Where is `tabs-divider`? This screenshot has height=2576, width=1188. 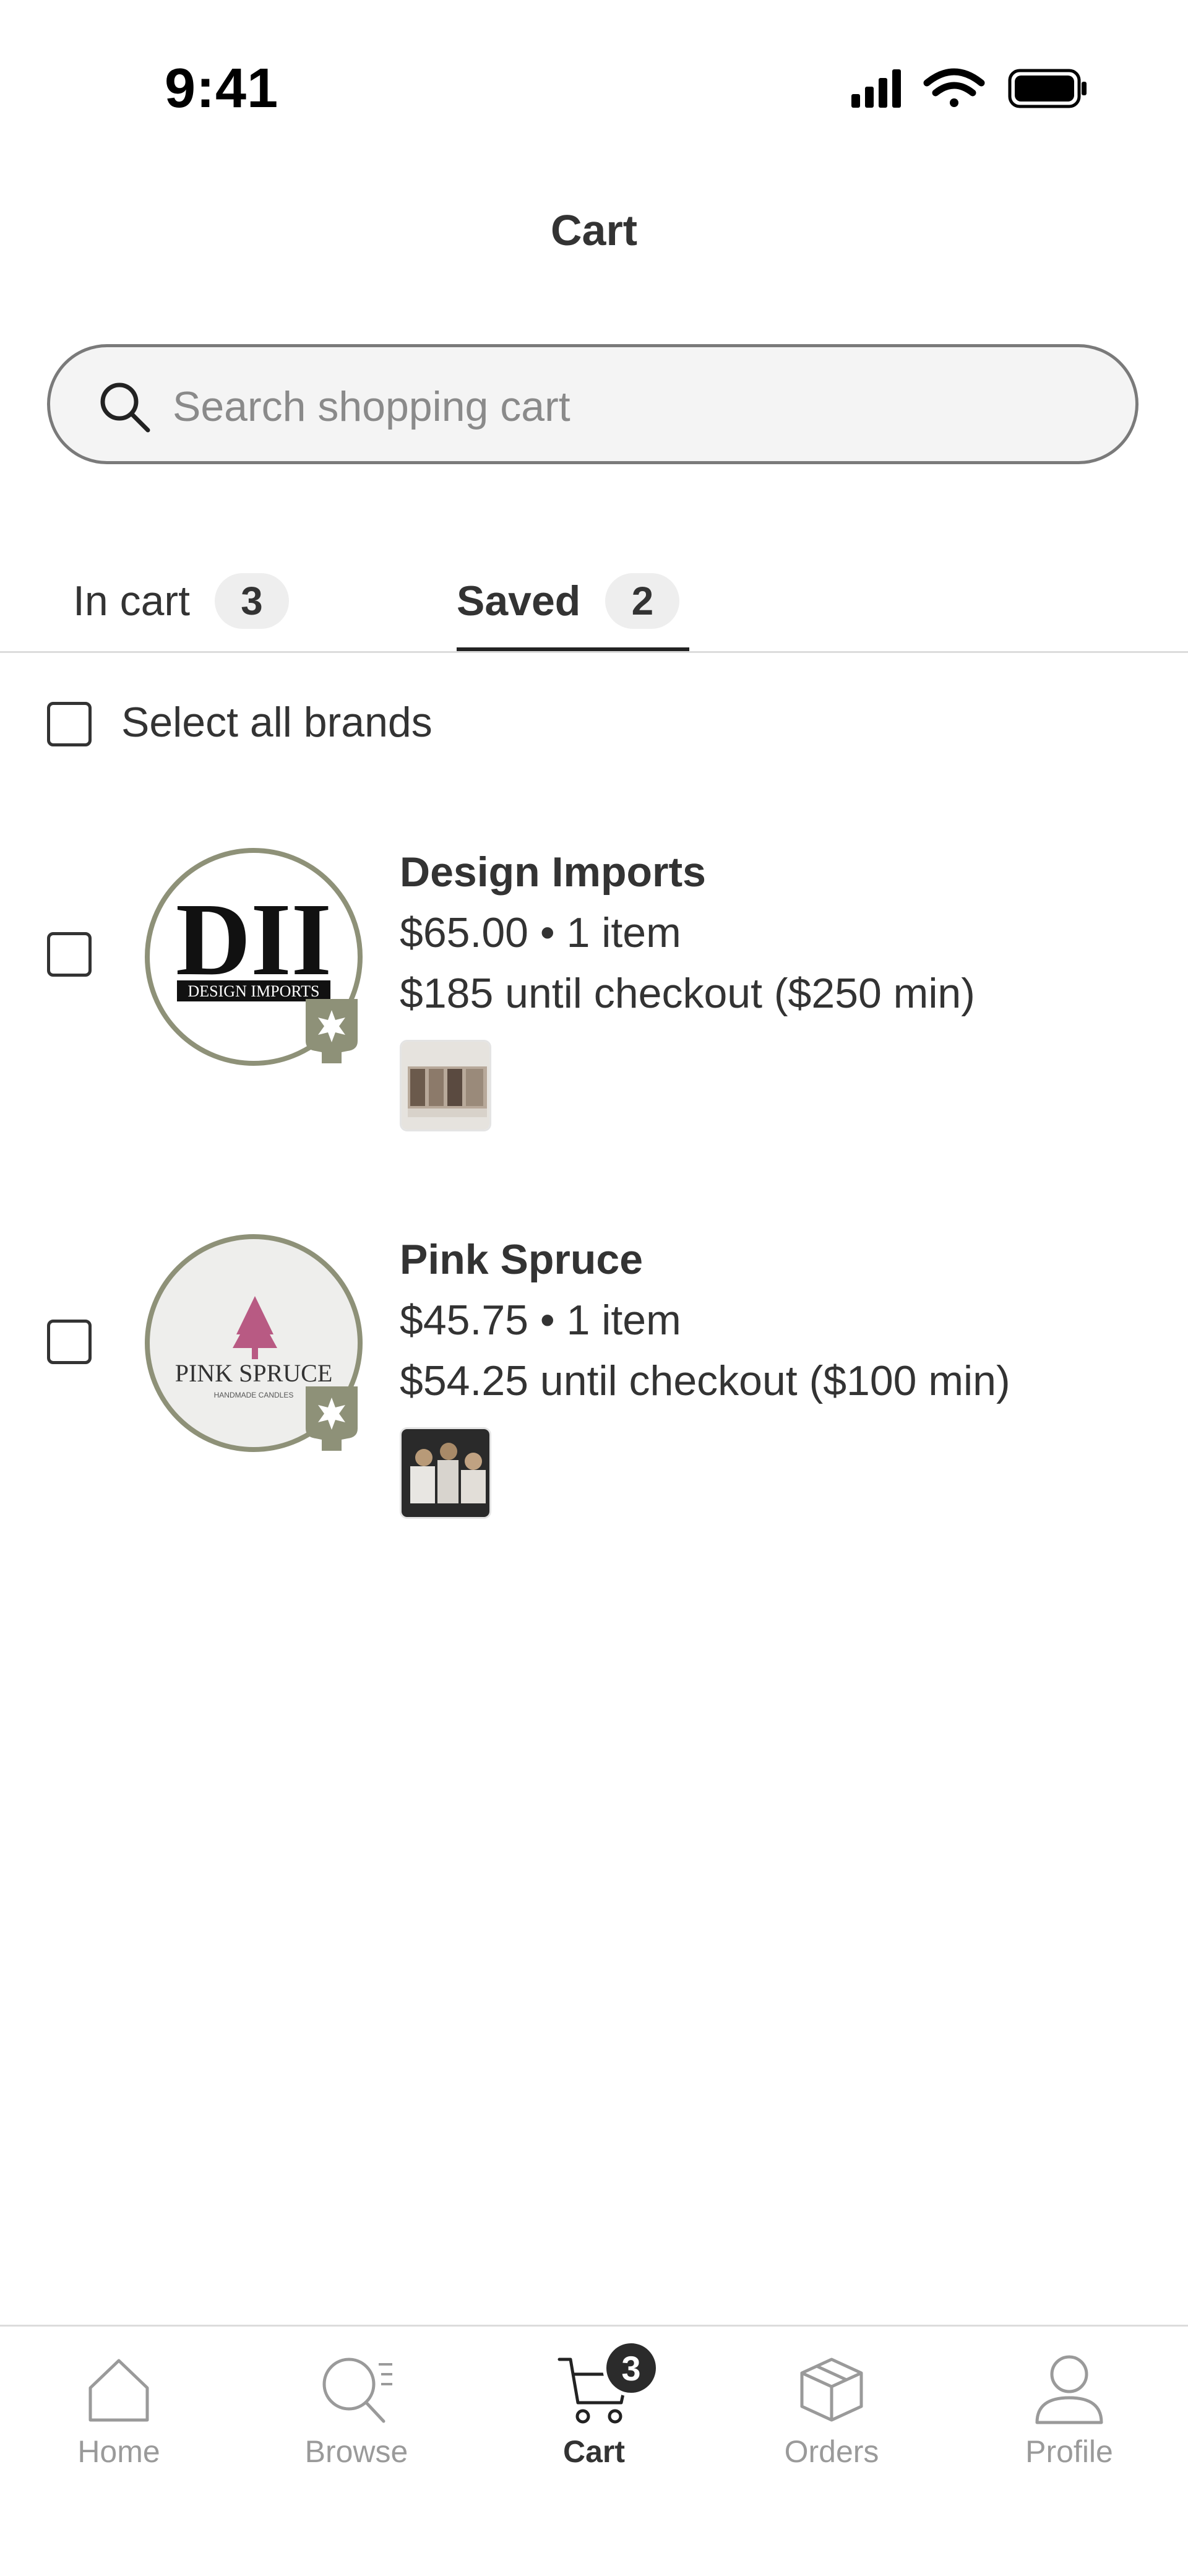
tabs-divider is located at coordinates (594, 652).